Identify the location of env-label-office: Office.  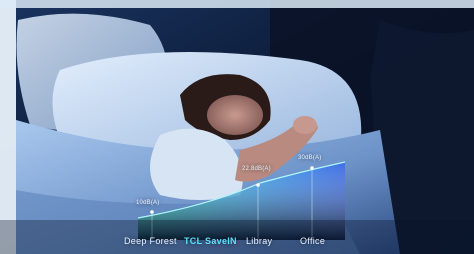
(313, 241).